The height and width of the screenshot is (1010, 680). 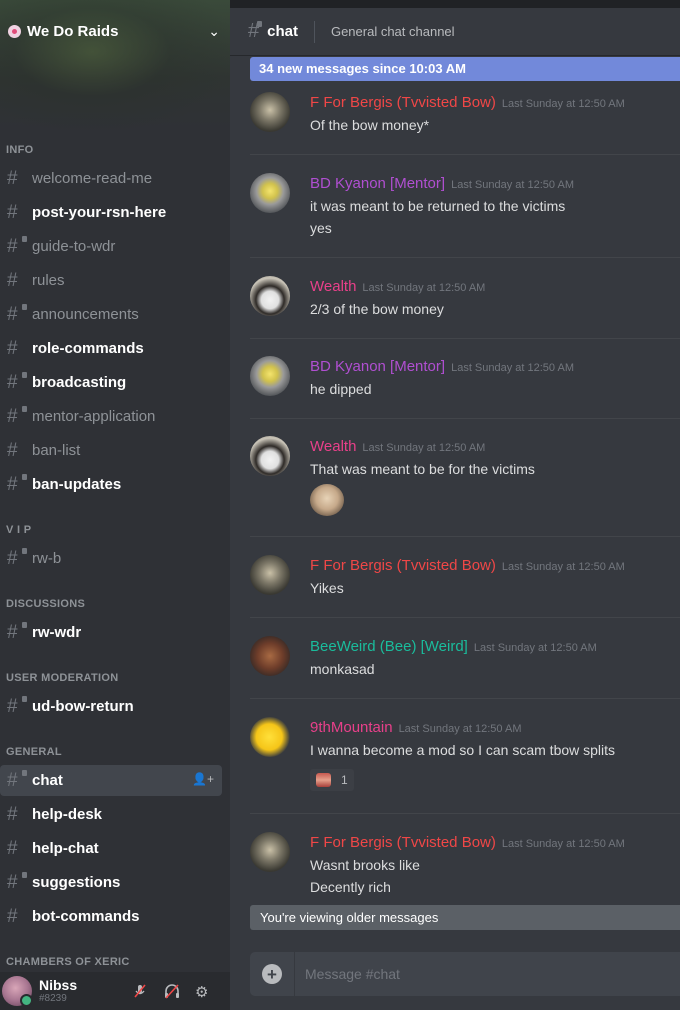 What do you see at coordinates (314, 31) in the screenshot?
I see `topic-divider` at bounding box center [314, 31].